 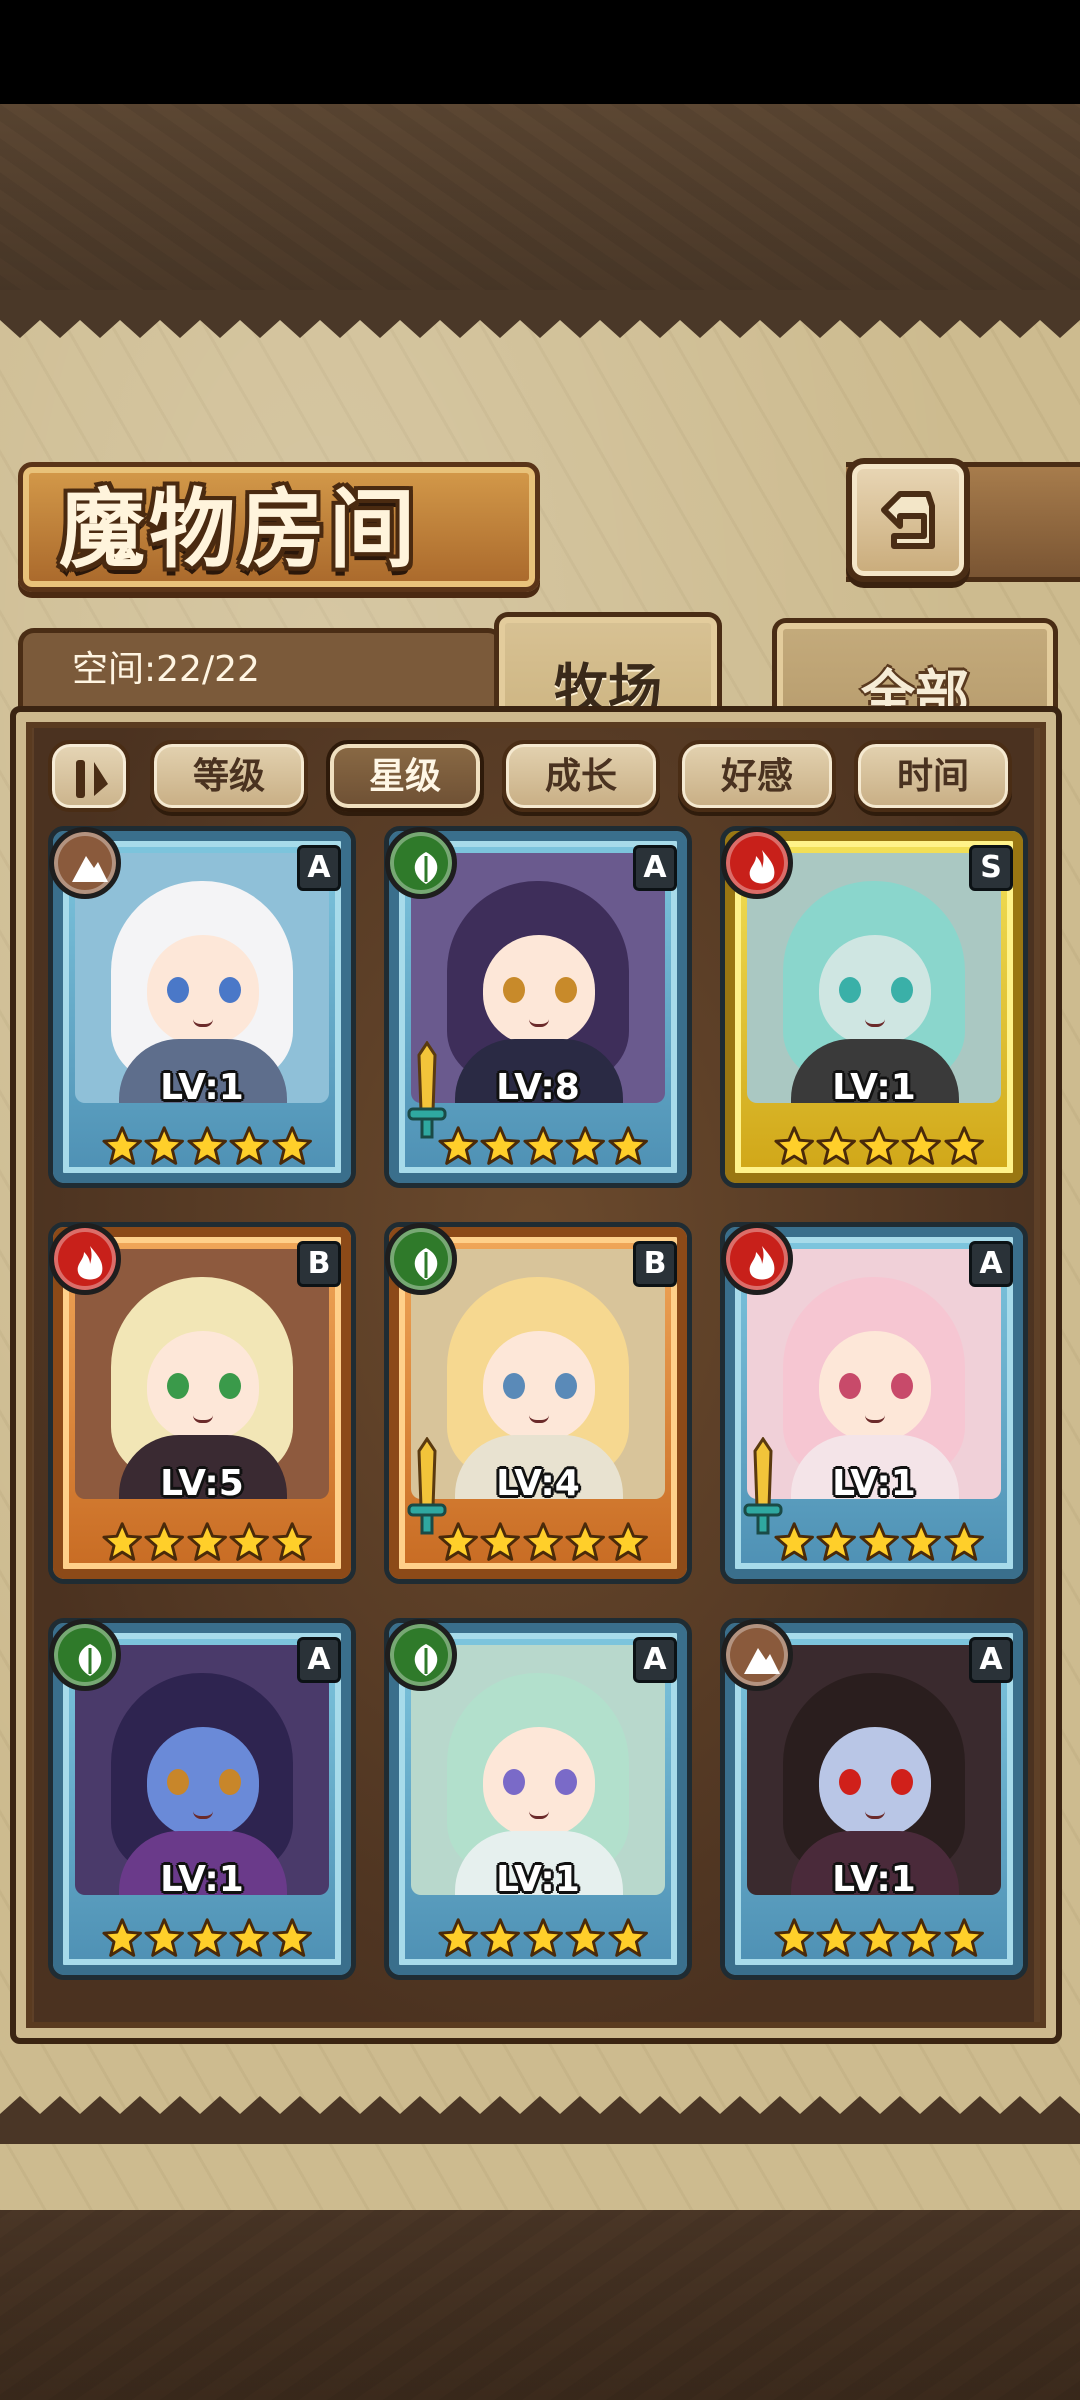 I want to click on back-arrow-icon, so click(x=908, y=520).